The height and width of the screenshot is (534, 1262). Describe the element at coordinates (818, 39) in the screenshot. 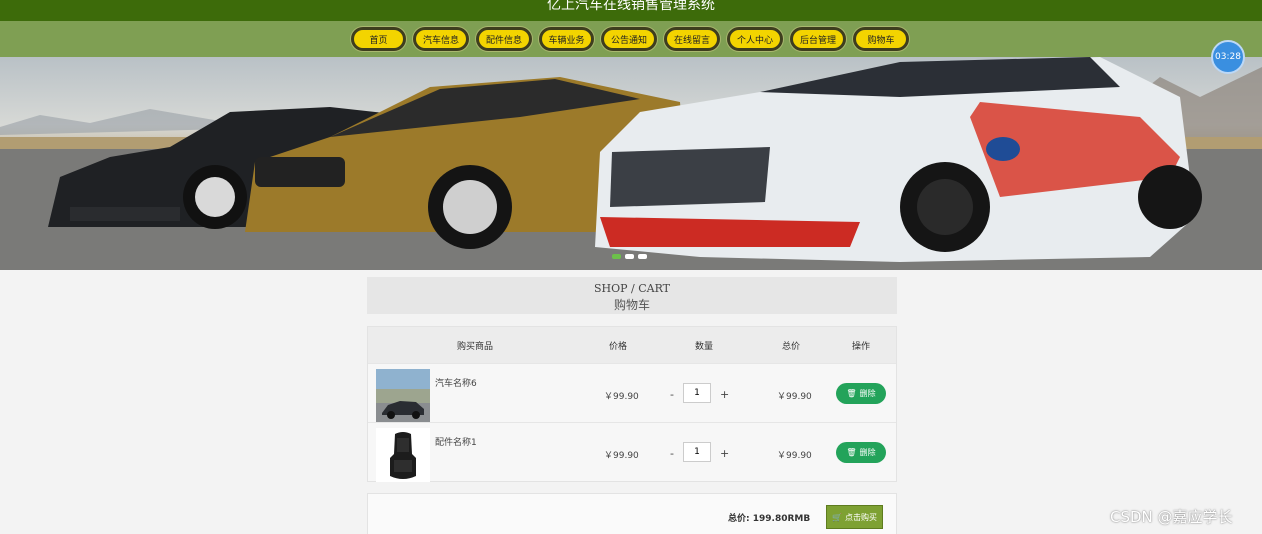

I see `nav-item-admin: 后台管理` at that location.